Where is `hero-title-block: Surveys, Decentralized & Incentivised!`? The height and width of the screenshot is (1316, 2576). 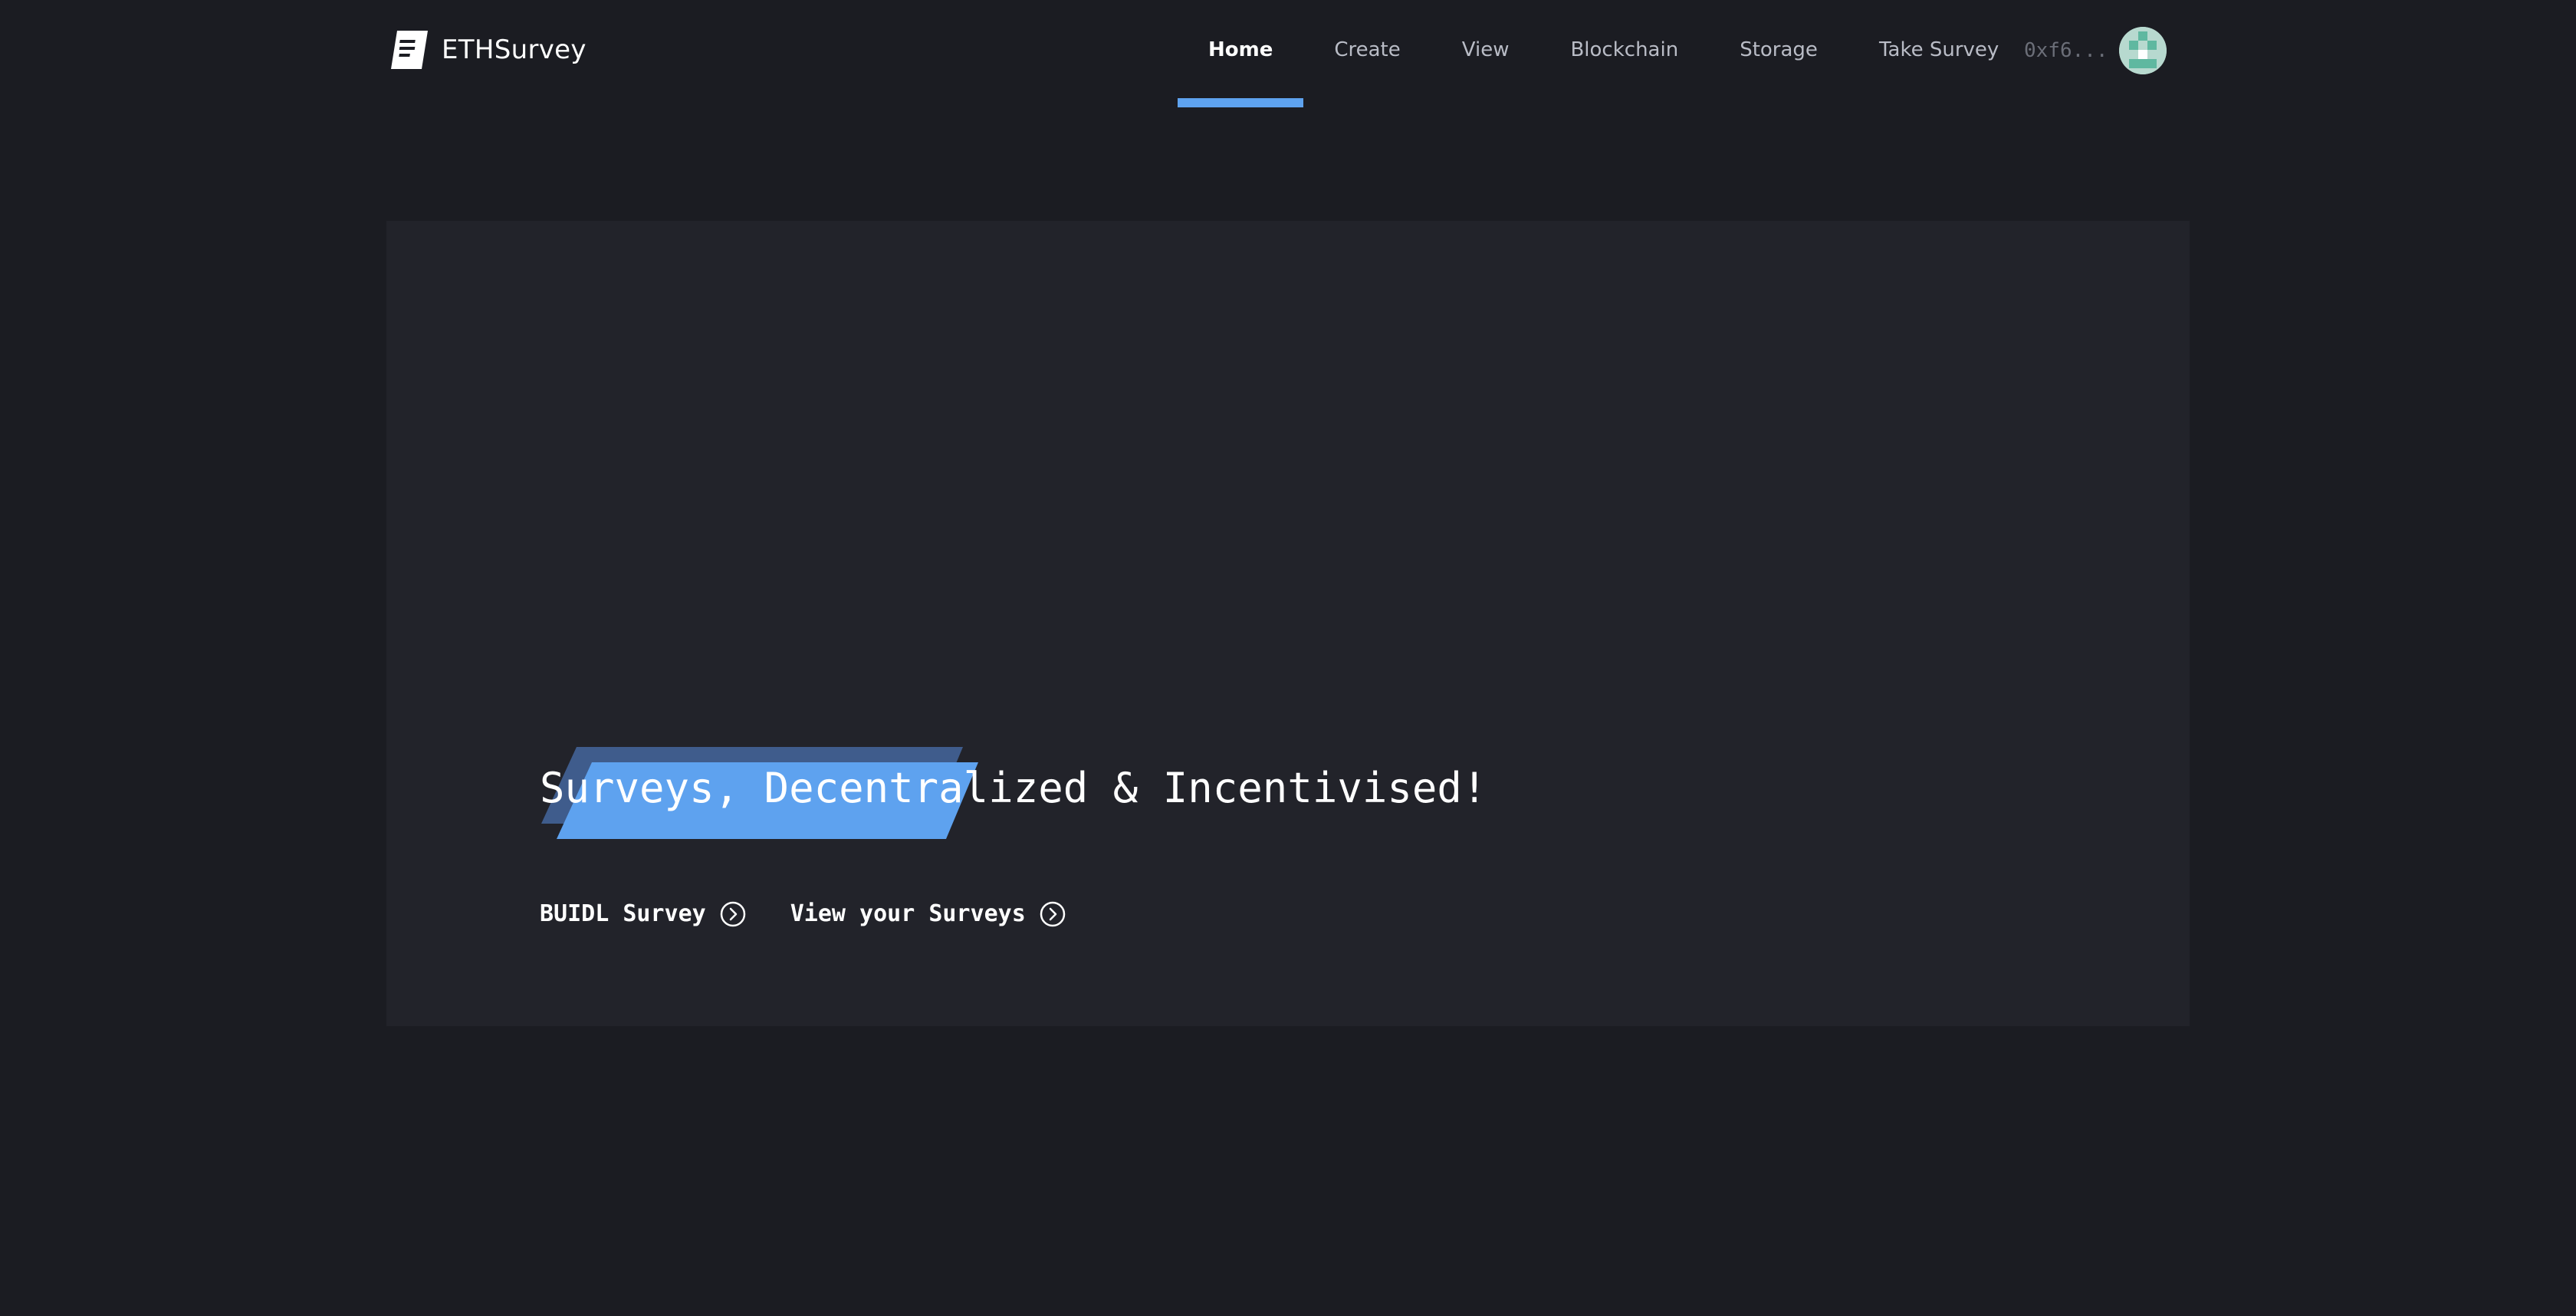
hero-title-block: Surveys, Decentralized & Incentivised! is located at coordinates (1014, 796).